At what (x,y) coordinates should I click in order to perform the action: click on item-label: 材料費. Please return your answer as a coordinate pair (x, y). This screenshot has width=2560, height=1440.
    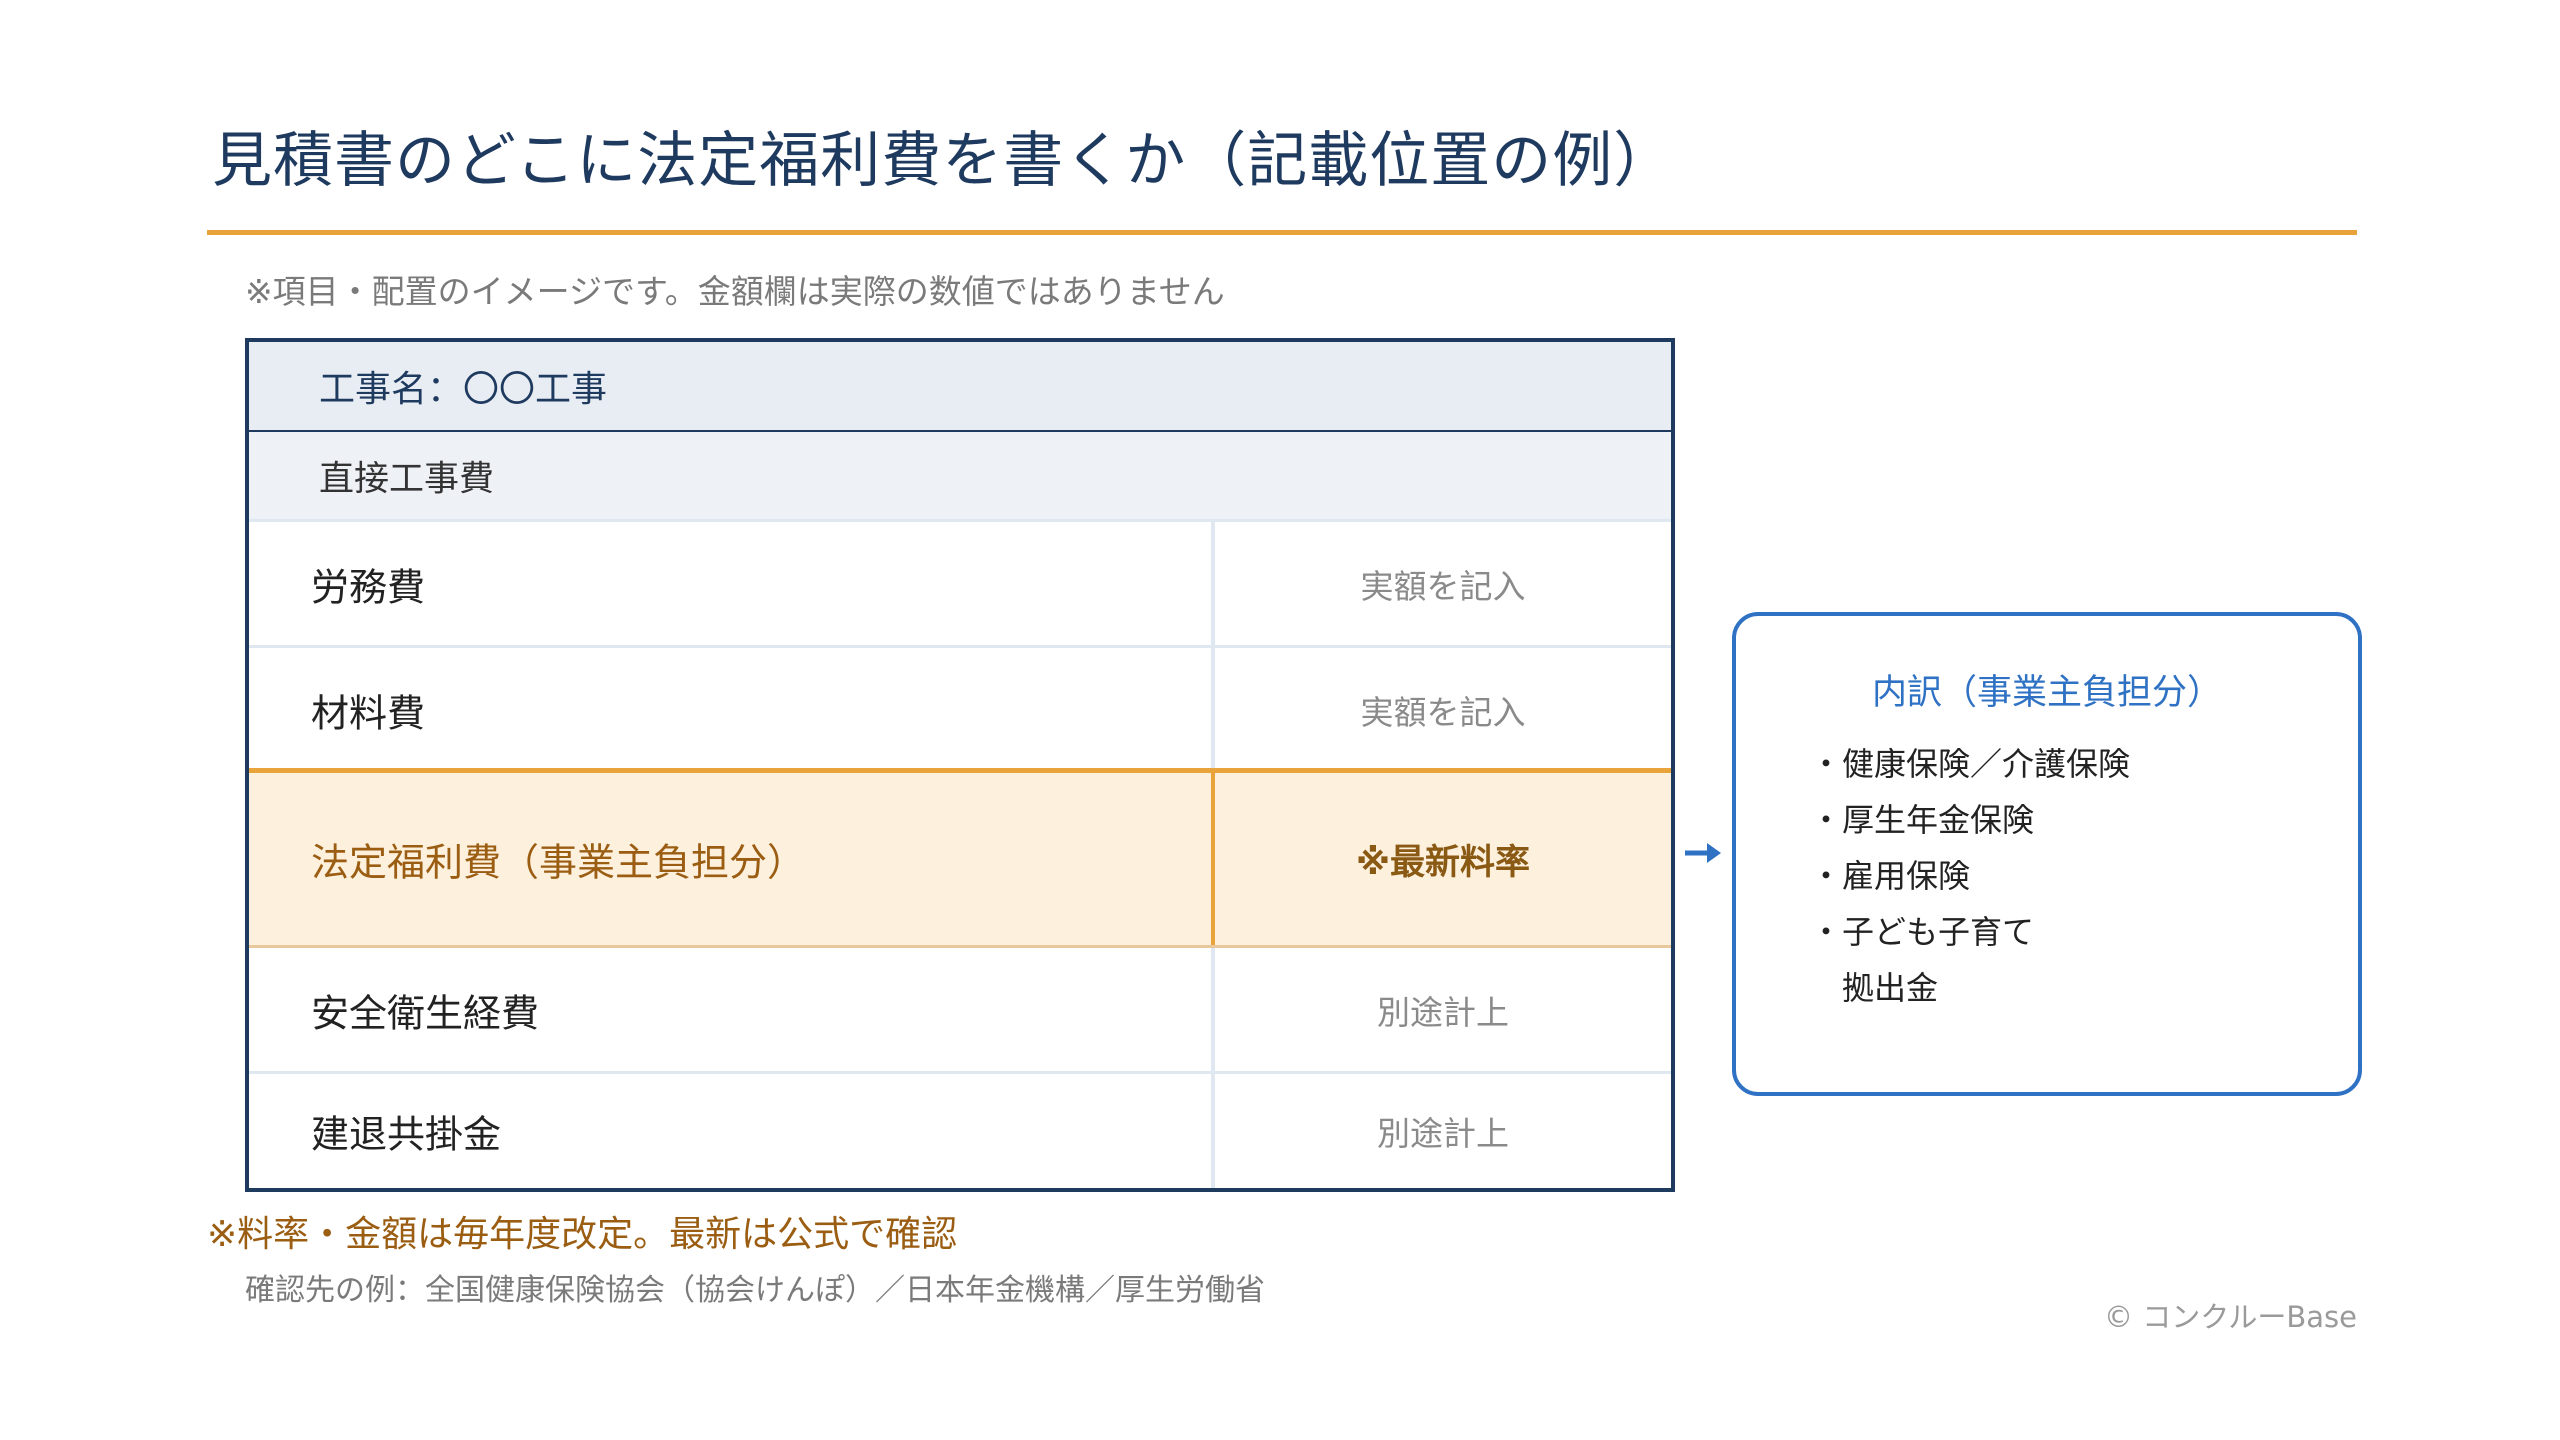
    Looking at the image, I should click on (368, 713).